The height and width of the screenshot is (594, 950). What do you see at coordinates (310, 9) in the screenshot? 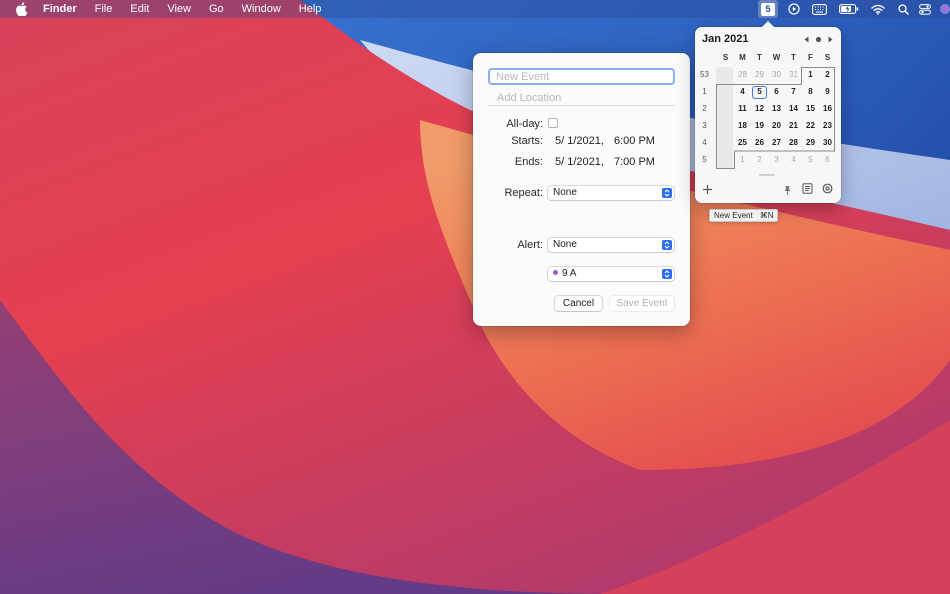
I see `menu-help: Help` at bounding box center [310, 9].